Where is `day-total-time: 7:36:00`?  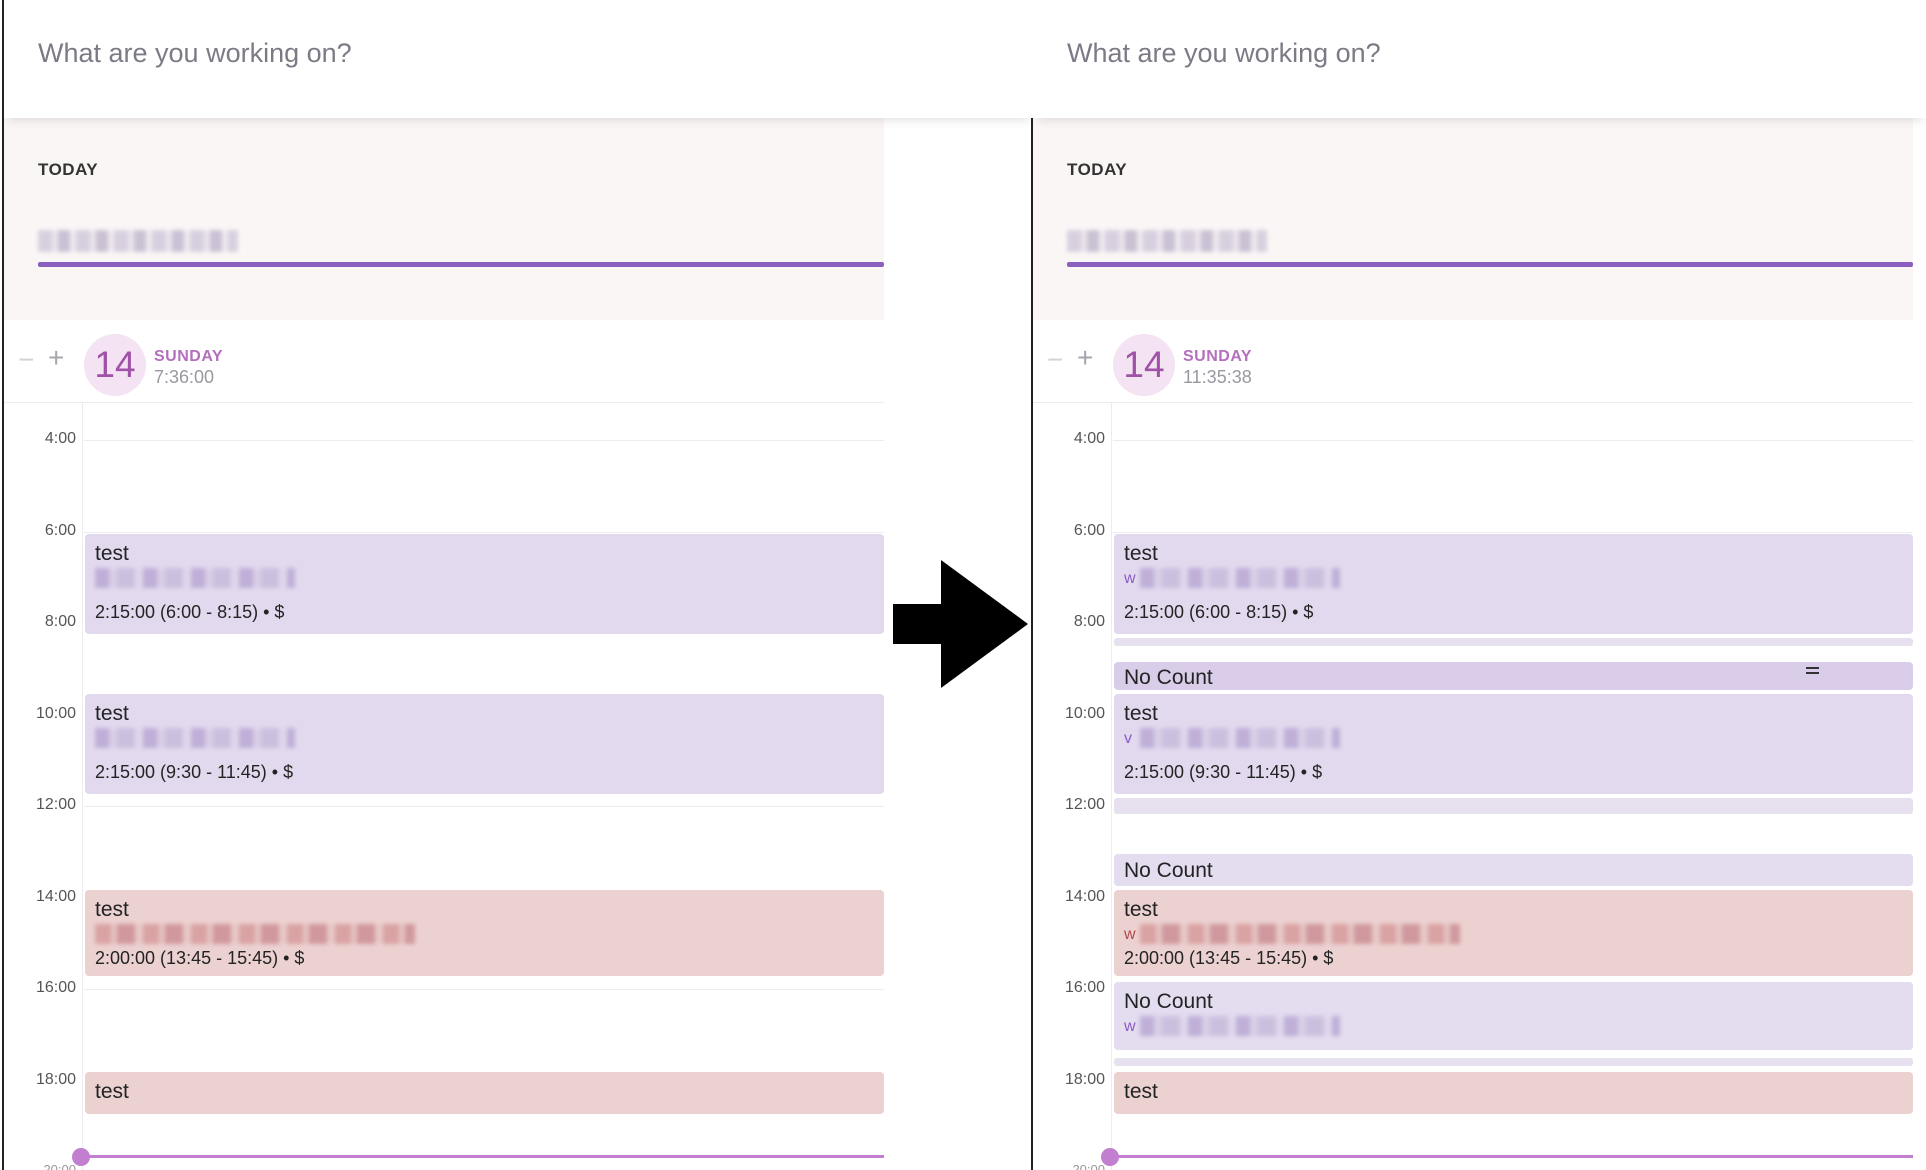 day-total-time: 7:36:00 is located at coordinates (184, 377).